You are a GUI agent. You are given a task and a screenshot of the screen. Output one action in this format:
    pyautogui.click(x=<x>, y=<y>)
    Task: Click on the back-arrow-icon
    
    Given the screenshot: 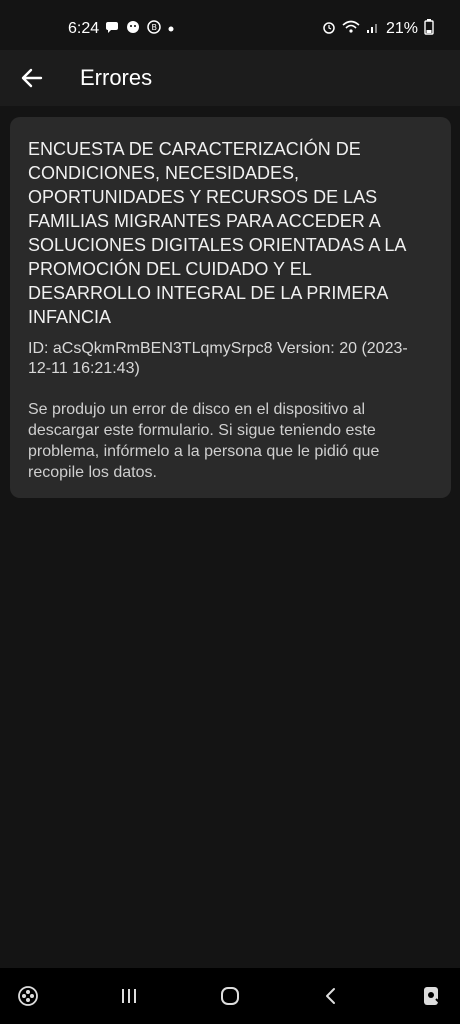 What is the action you would take?
    pyautogui.click(x=32, y=78)
    